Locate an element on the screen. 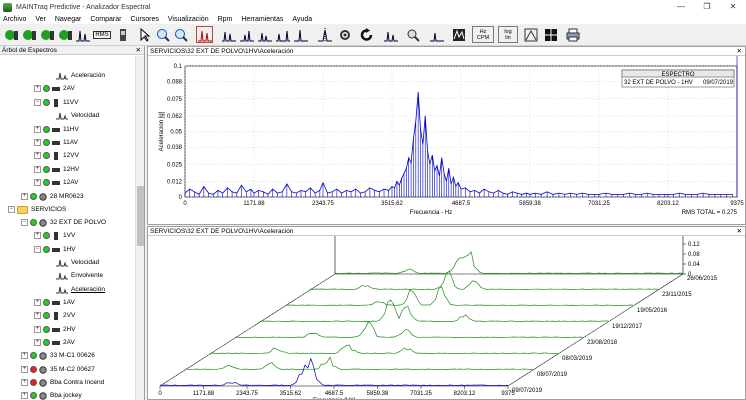 Image resolution: width=746 pixels, height=400 pixels. spectrum-a-button is located at coordinates (390, 34).